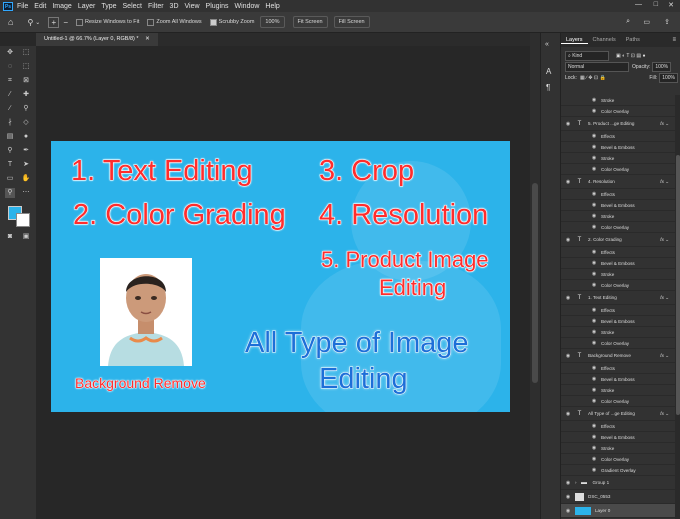 The width and height of the screenshot is (680, 519). Describe the element at coordinates (310, 22) in the screenshot. I see `fit-screen-button: Fit Screen` at that location.